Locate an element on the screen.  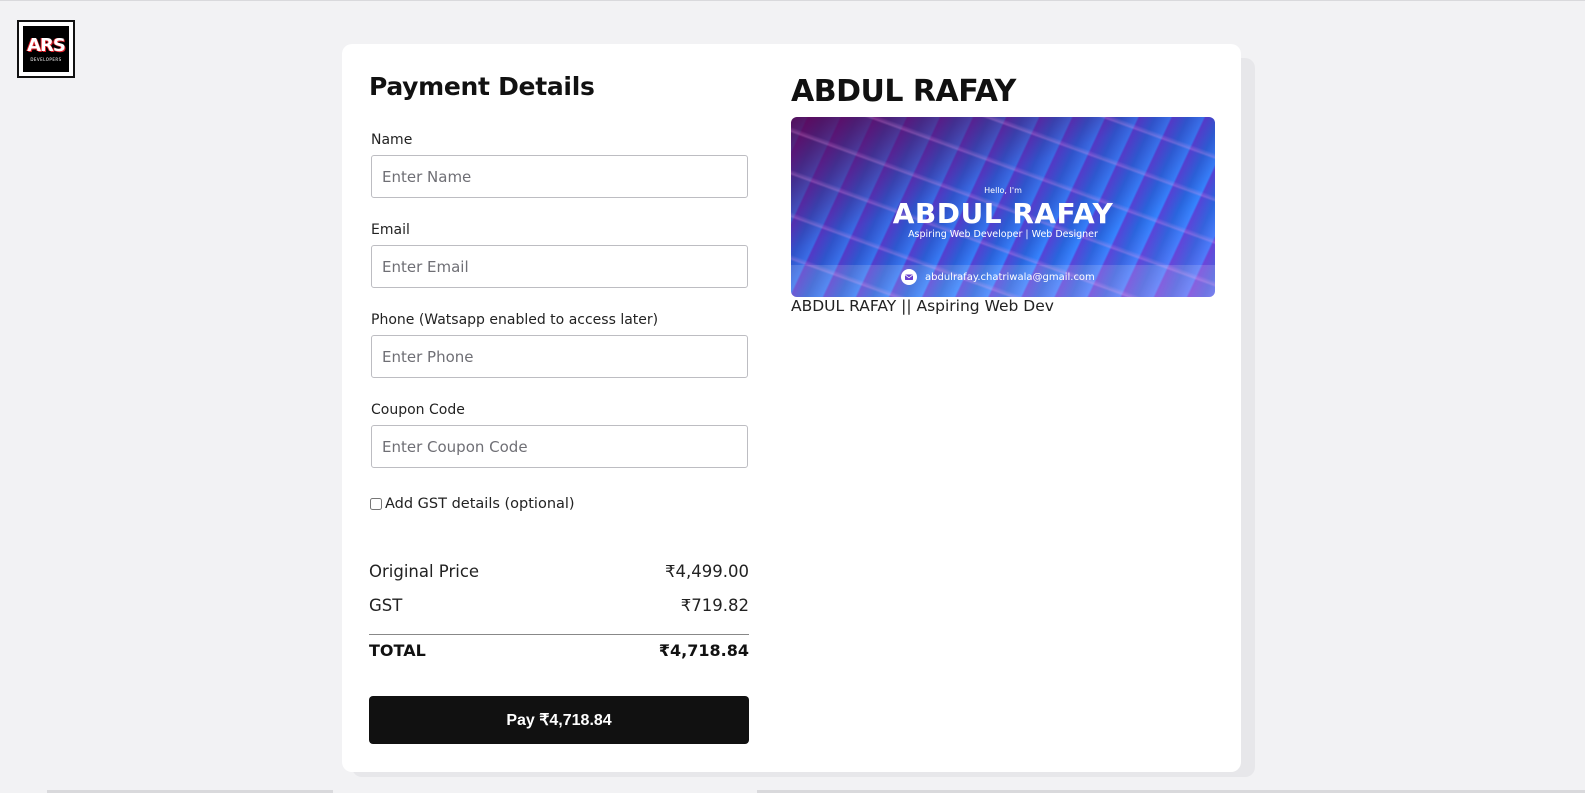
logo-text: ARS is located at coordinates (46, 45).